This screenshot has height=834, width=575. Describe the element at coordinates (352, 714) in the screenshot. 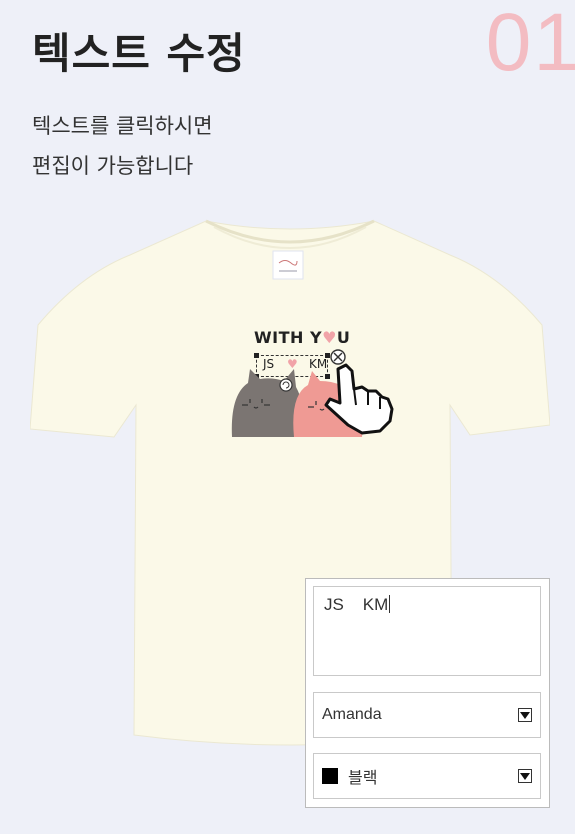

I see `font-select-value: Amanda` at that location.